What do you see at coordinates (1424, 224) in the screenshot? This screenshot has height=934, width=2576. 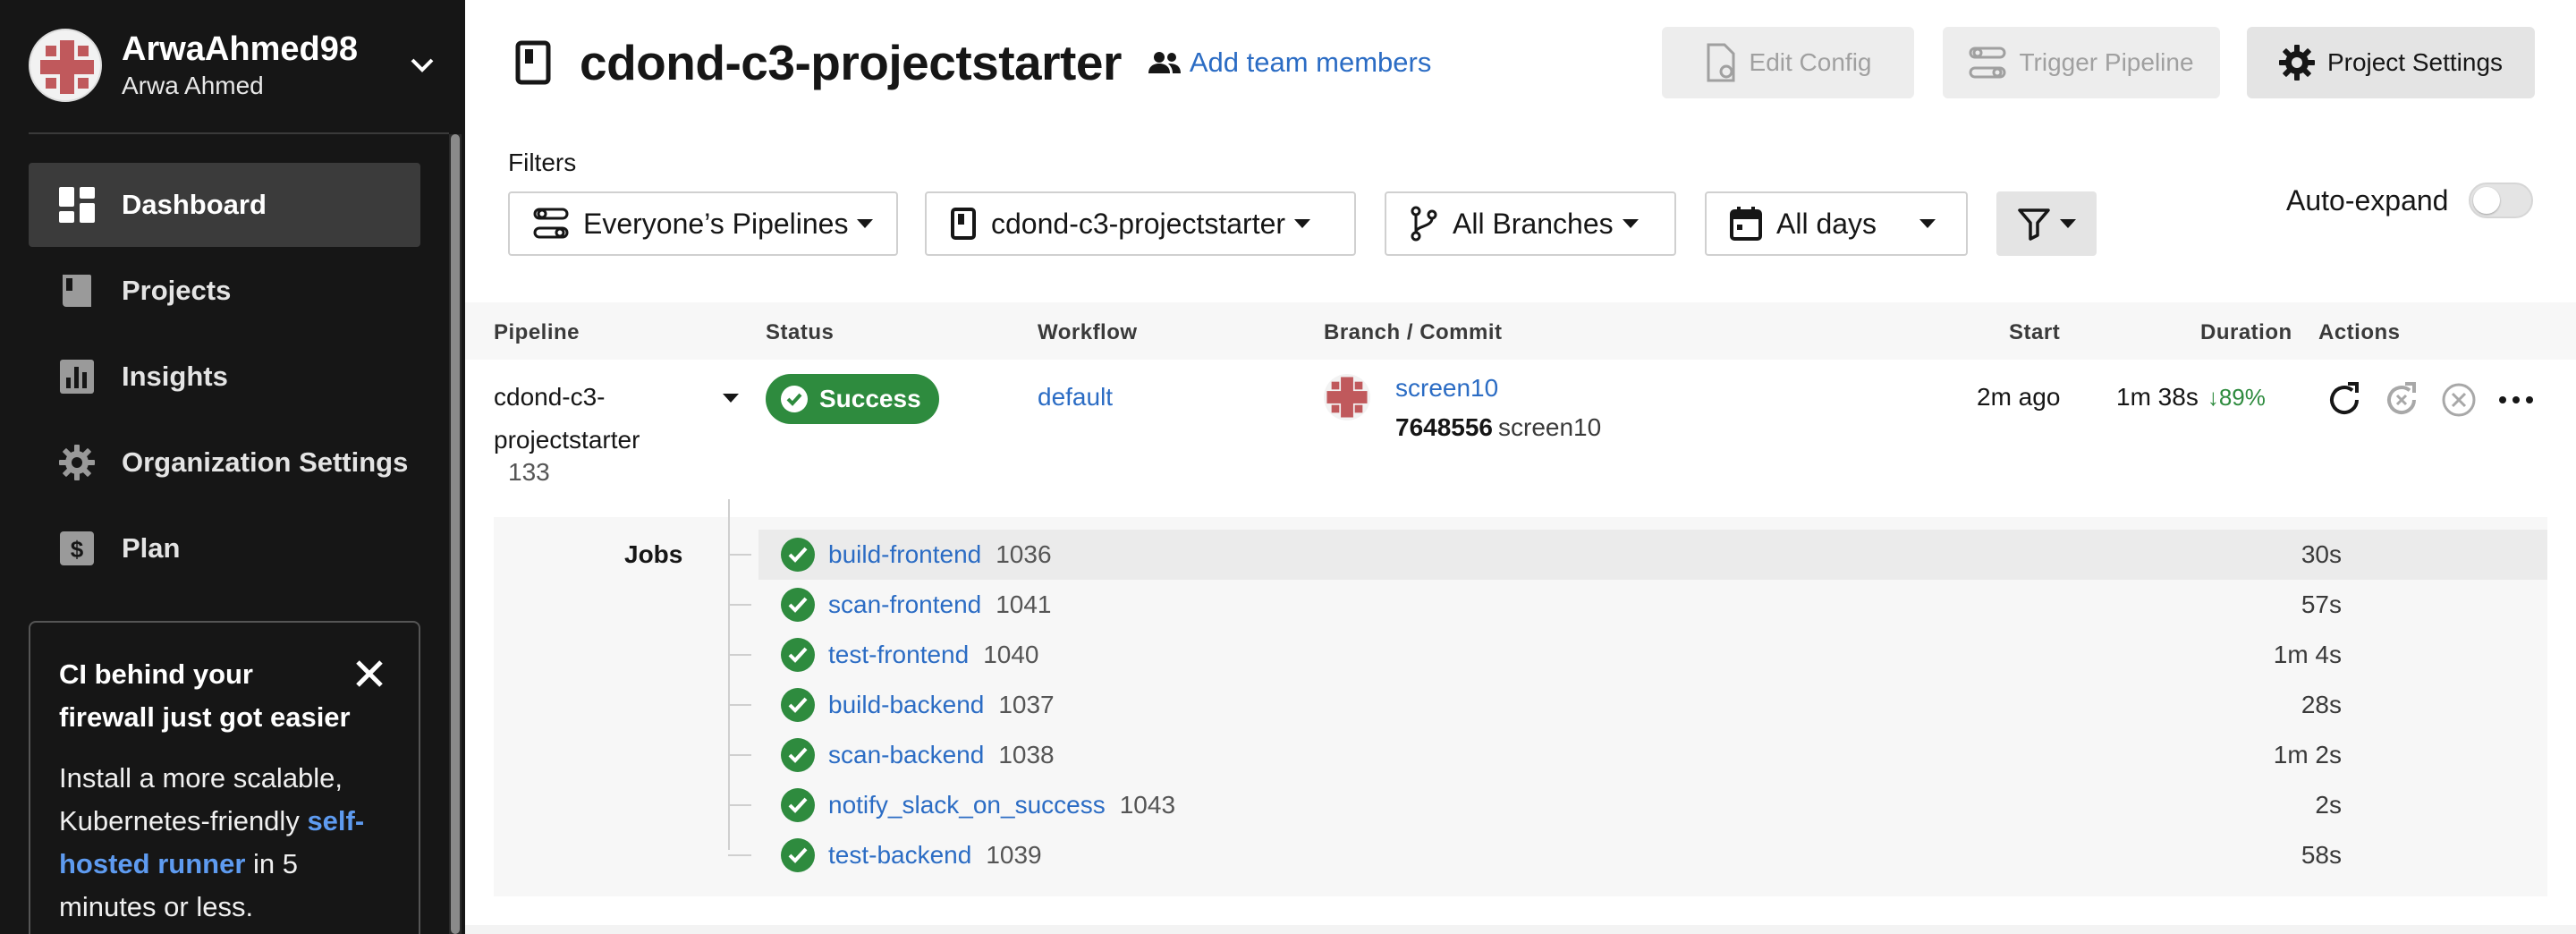 I see `branch-icon` at bounding box center [1424, 224].